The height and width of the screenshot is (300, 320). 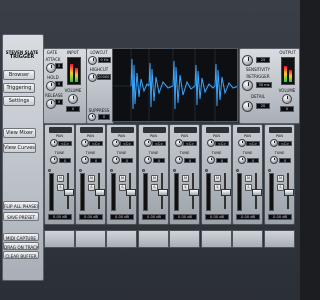 What do you see at coordinates (19, 88) in the screenshot?
I see `triggering-button: Triggering` at bounding box center [19, 88].